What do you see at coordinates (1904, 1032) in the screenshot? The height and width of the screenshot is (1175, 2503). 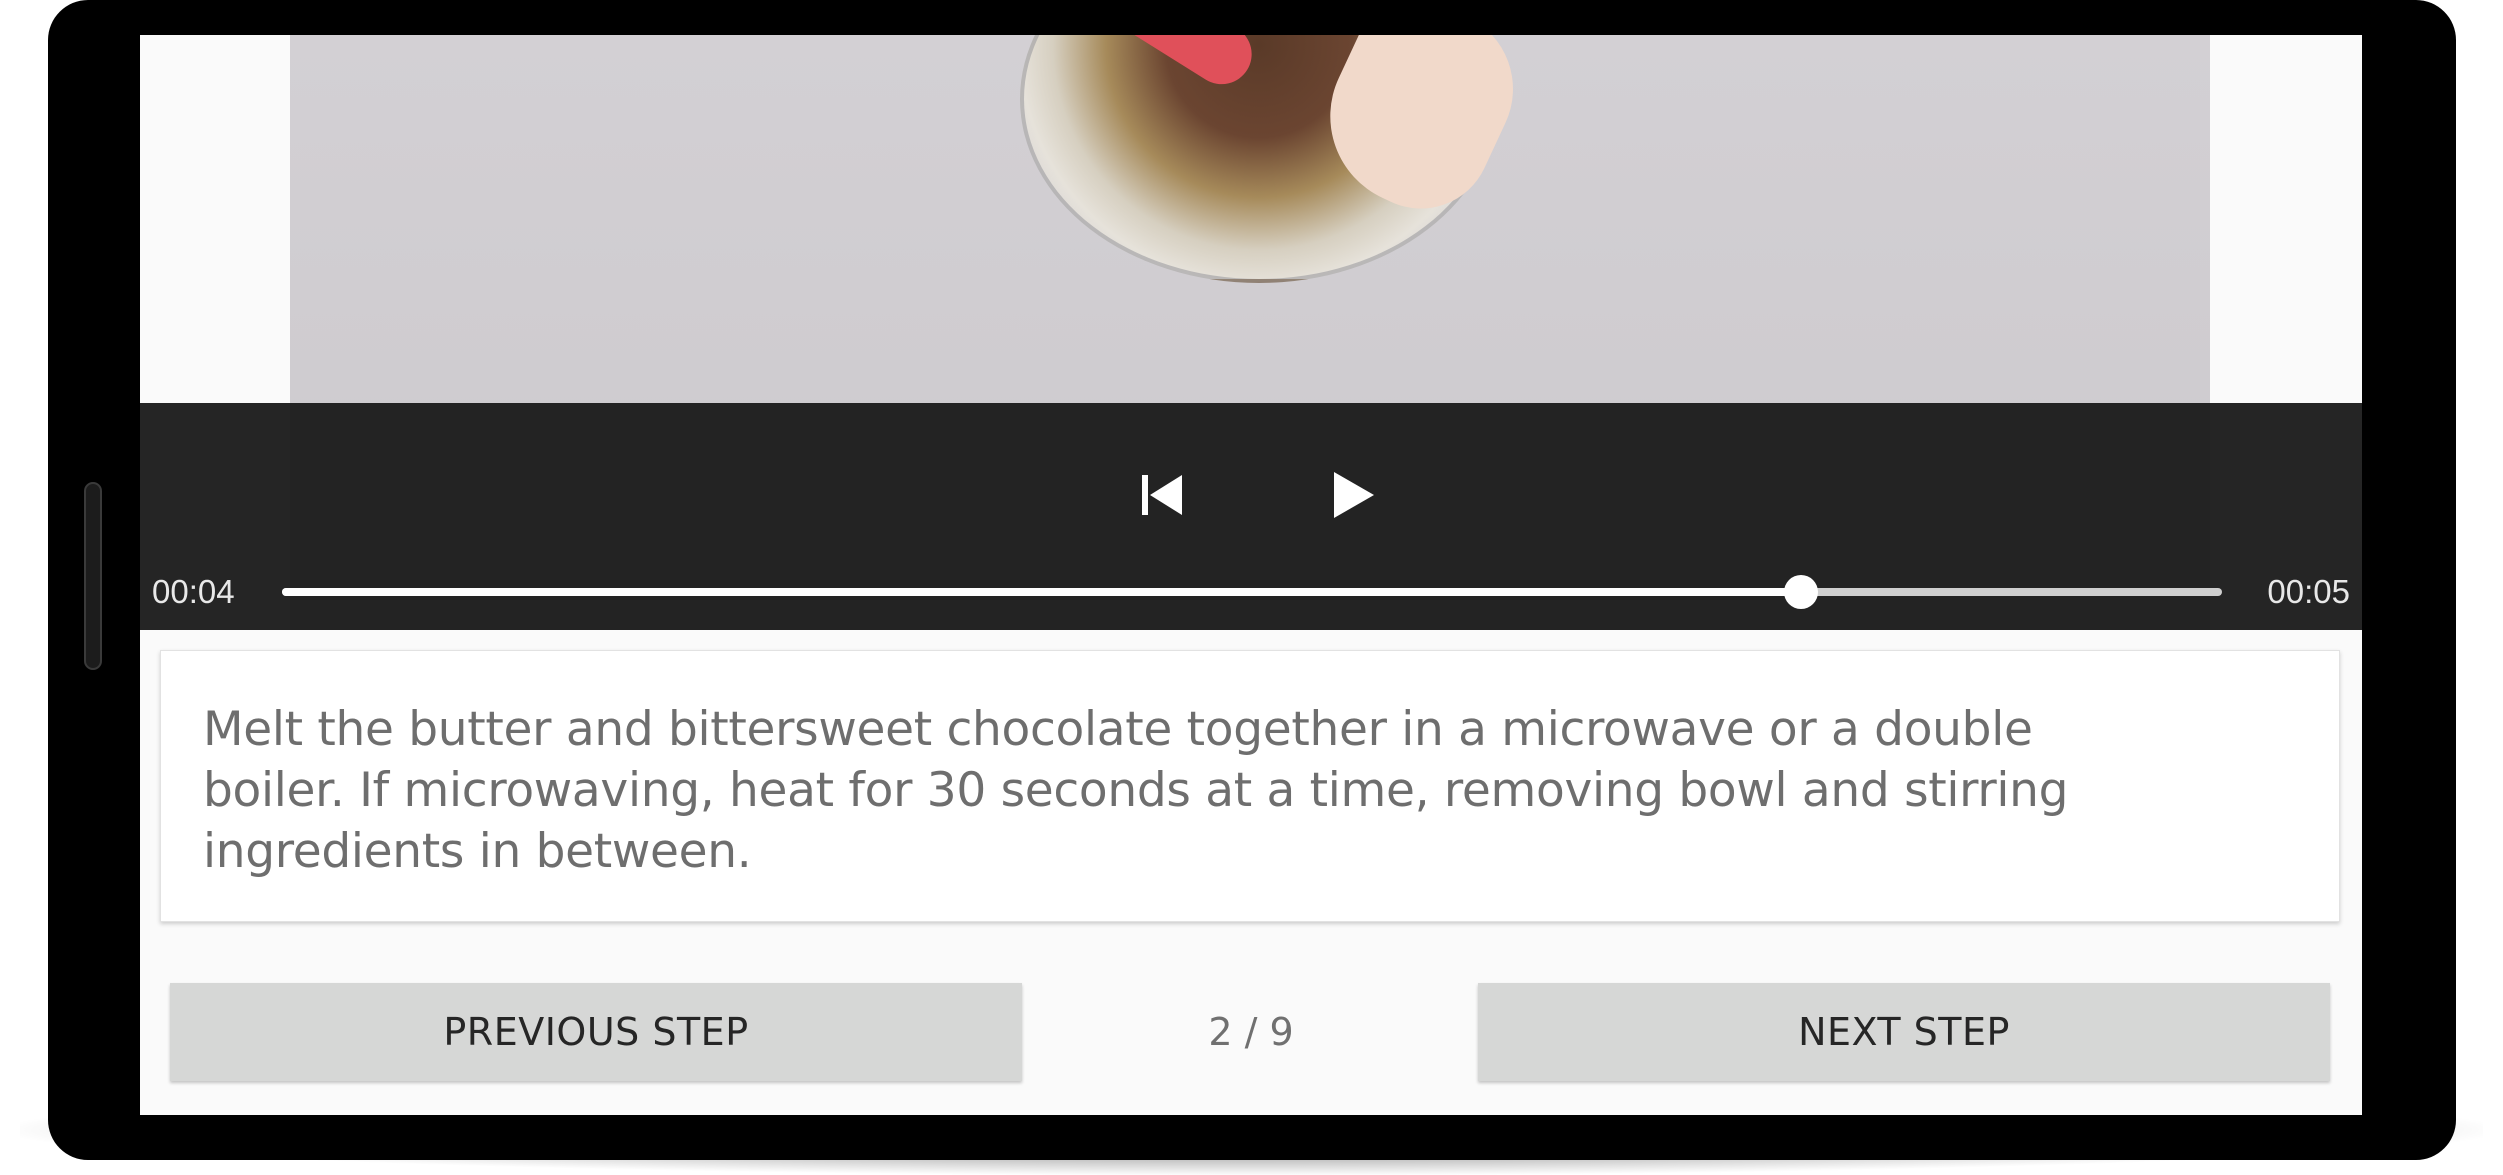 I see `next-step-button: NEXT STEP` at bounding box center [1904, 1032].